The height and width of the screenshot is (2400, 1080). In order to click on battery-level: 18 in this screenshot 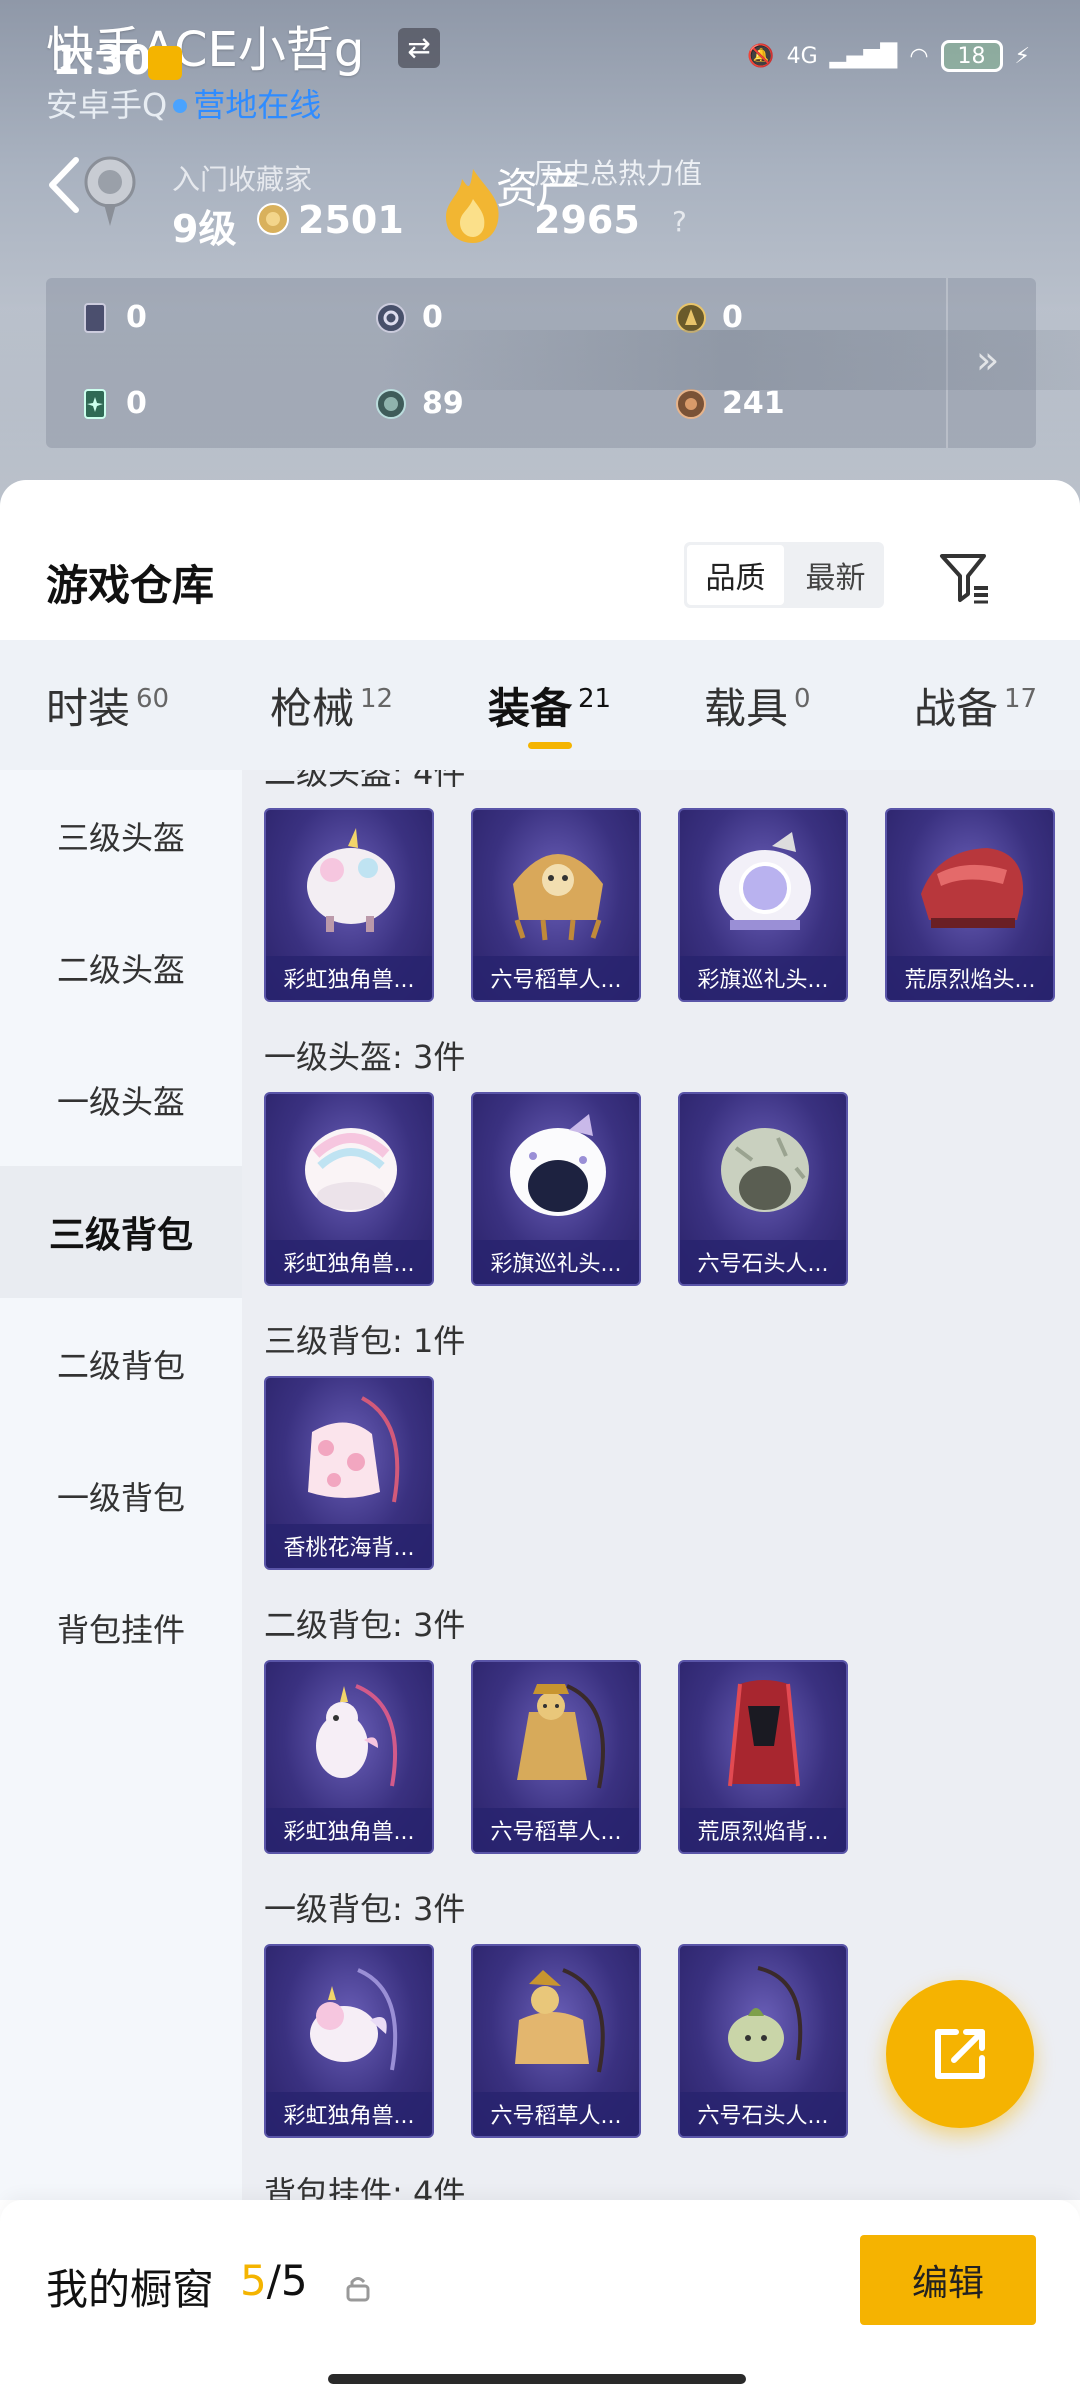, I will do `click(971, 56)`.